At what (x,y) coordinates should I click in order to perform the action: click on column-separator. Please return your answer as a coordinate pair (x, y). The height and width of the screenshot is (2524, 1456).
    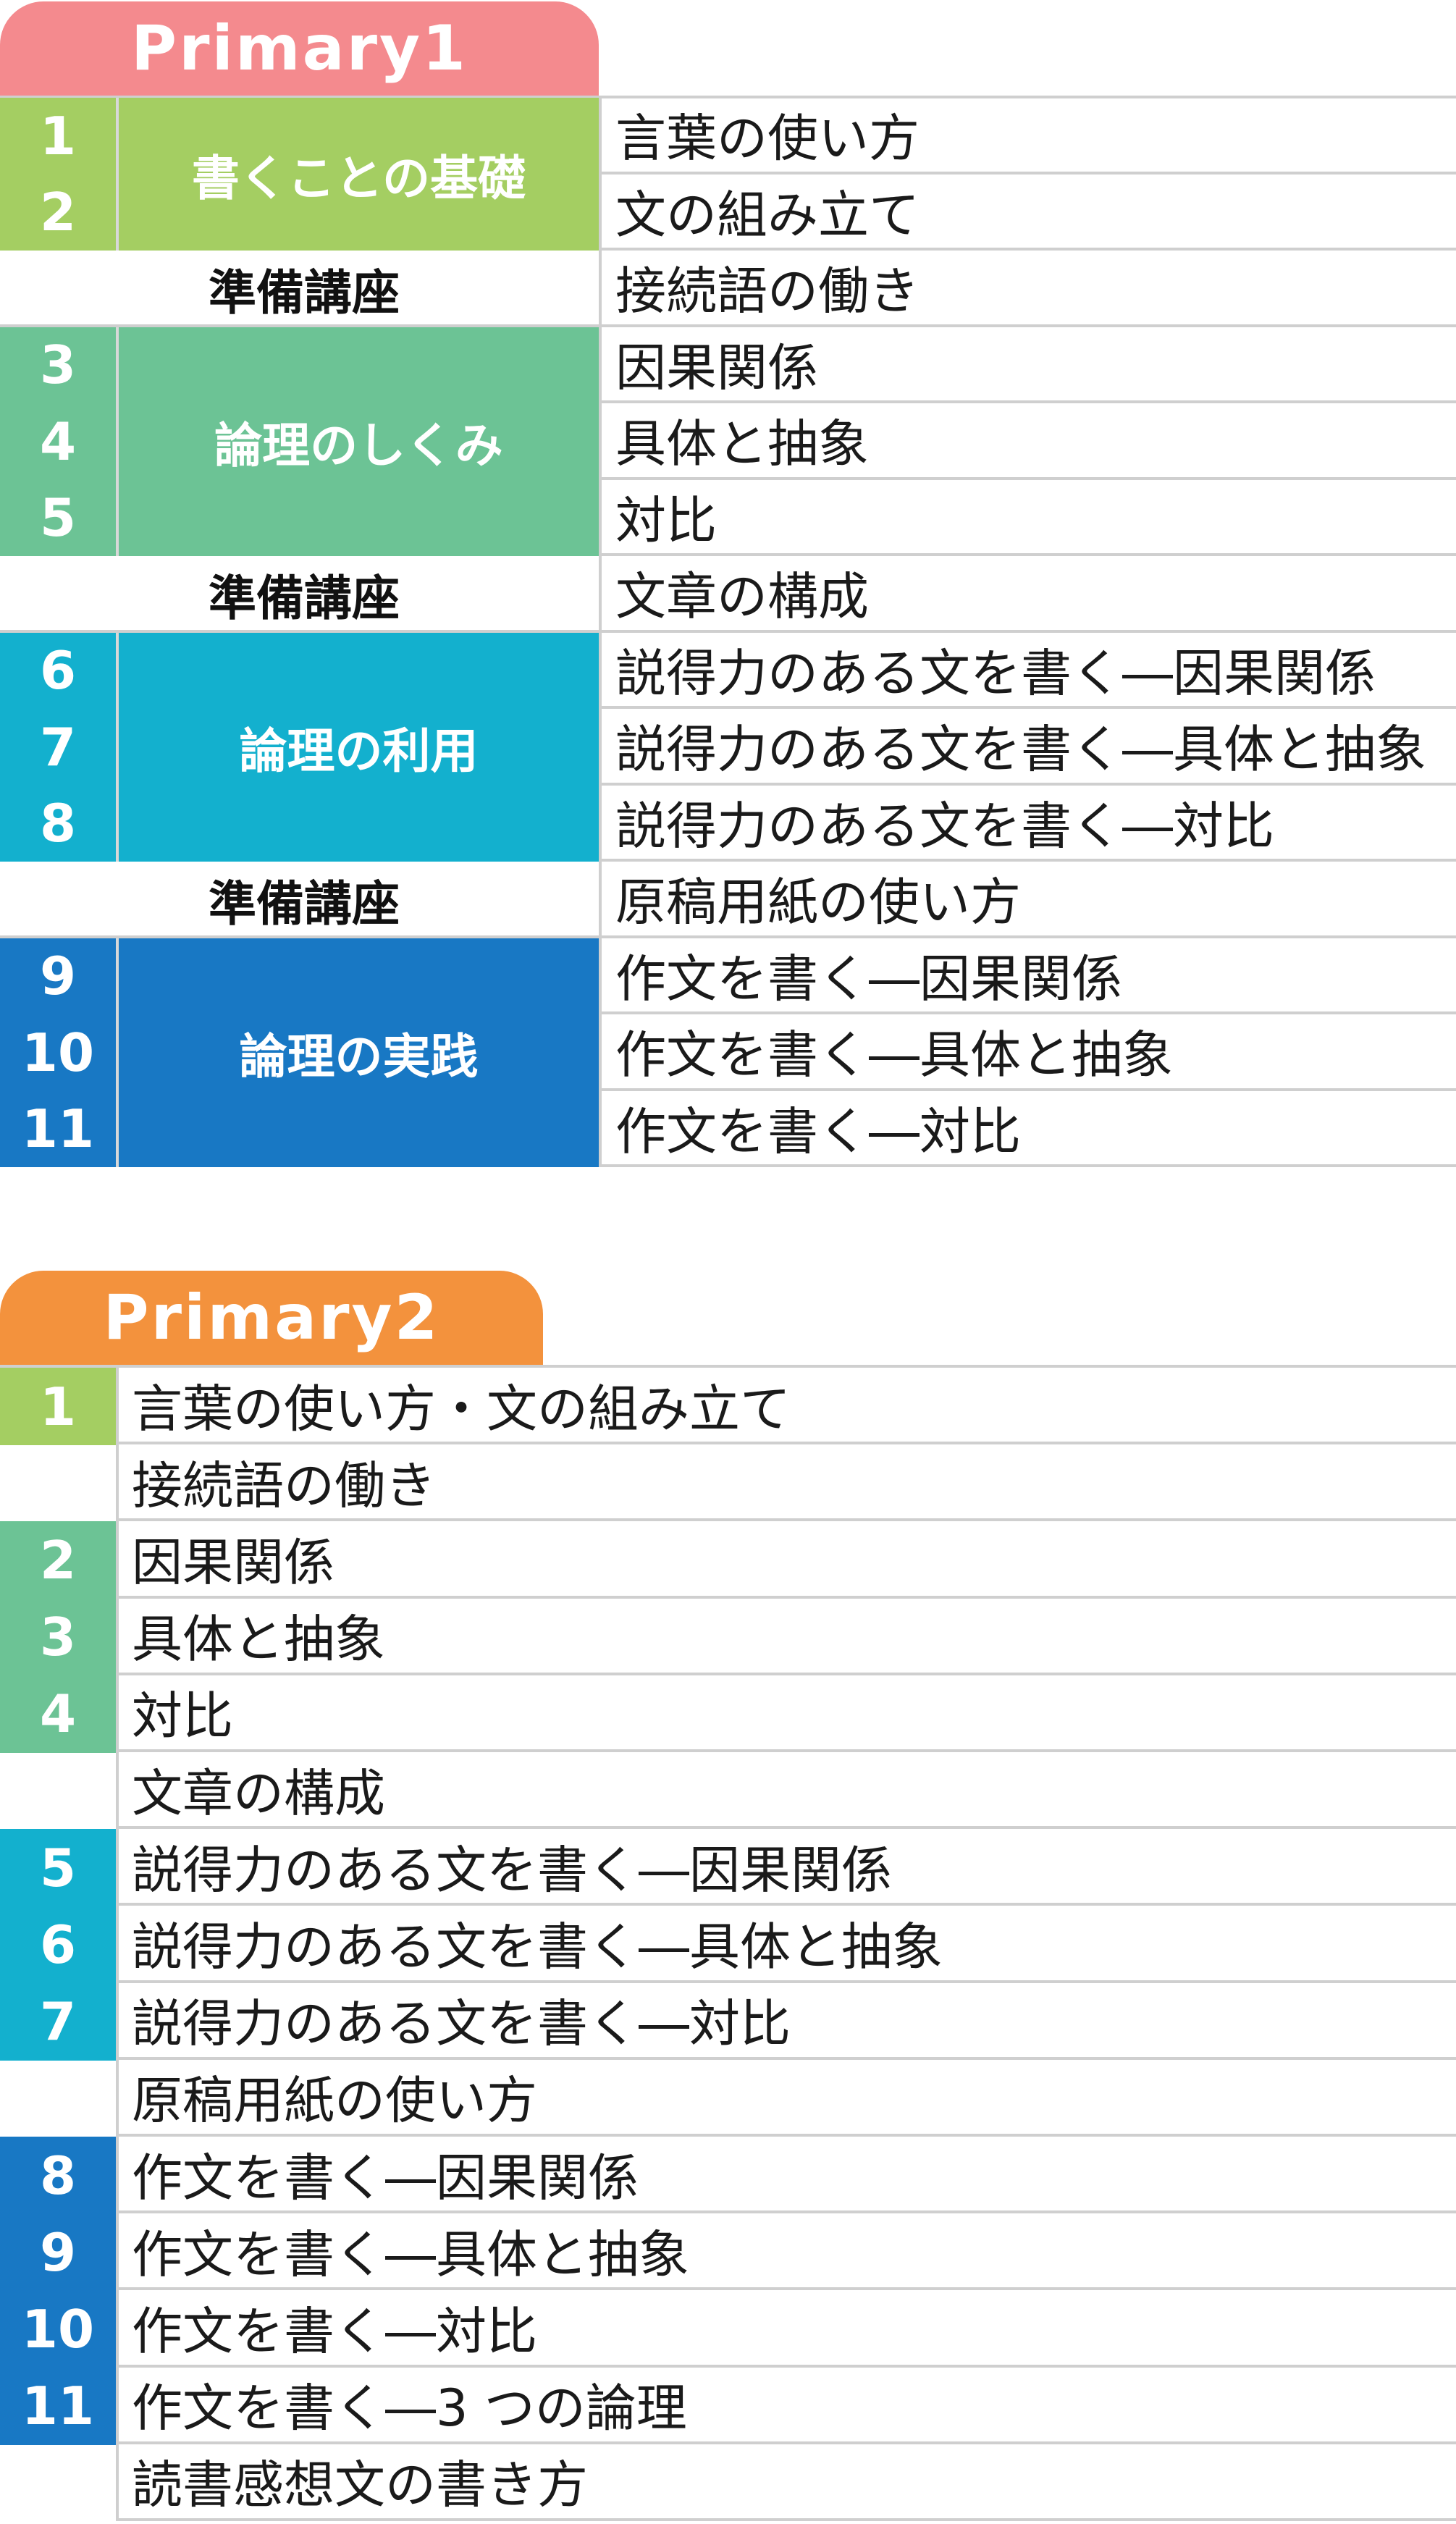
    Looking at the image, I should click on (118, 1943).